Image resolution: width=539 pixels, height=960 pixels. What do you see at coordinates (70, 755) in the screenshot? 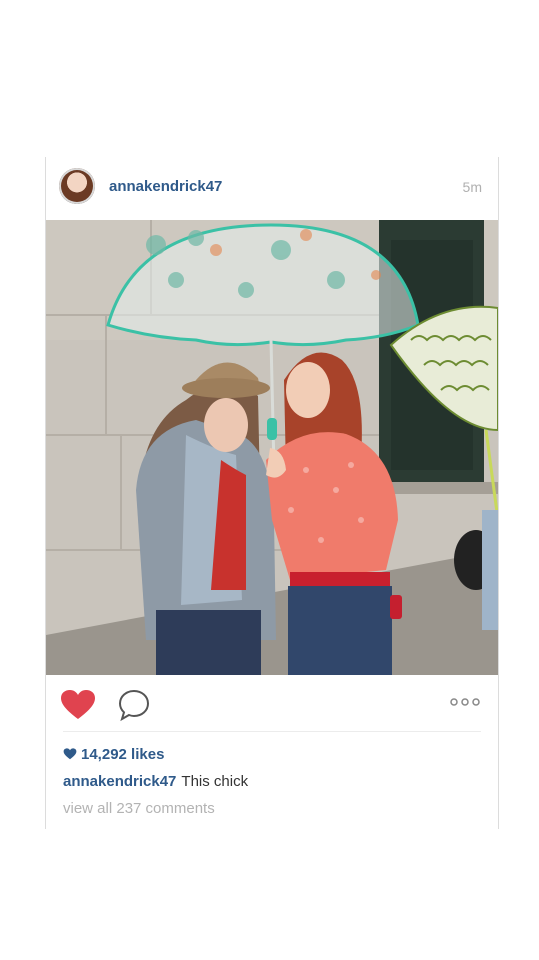
I see `heart-small-icon` at bounding box center [70, 755].